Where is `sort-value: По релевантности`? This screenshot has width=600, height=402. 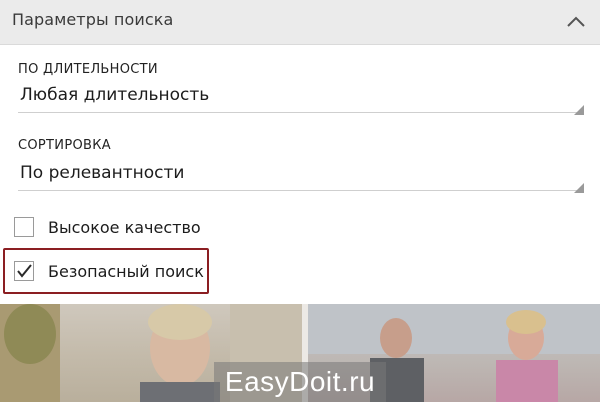
sort-value: По релевантности is located at coordinates (102, 173).